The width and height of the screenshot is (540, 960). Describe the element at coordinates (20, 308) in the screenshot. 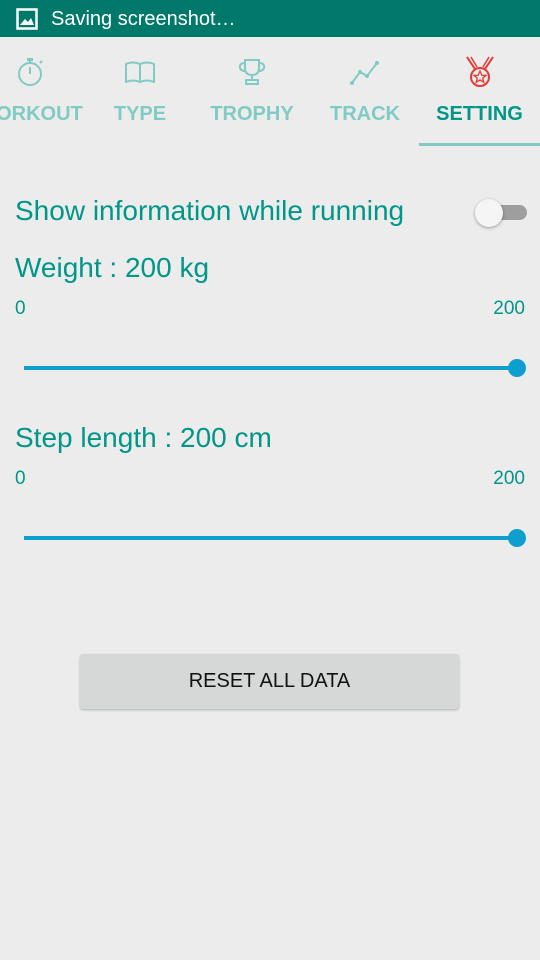

I see `weight-min-label: 0` at that location.